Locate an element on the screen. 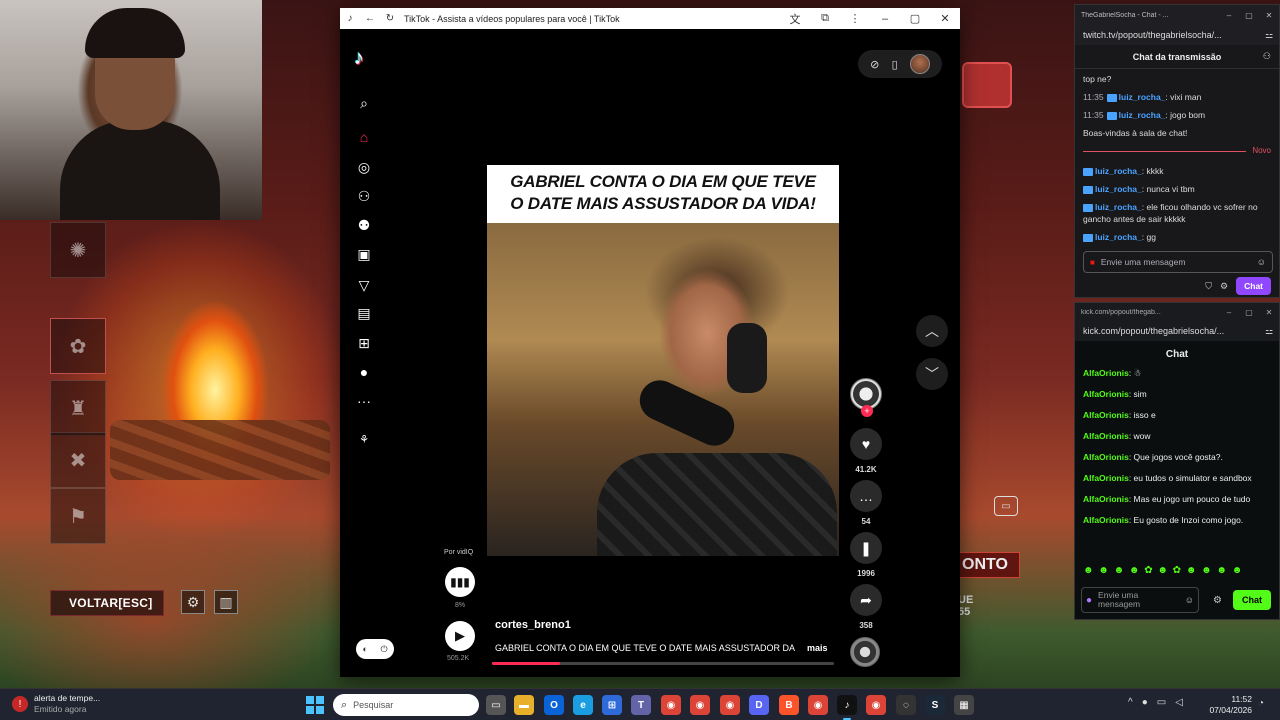 The height and width of the screenshot is (720, 1280). twitch-url-bar: twitch.tv/popout/thegabrielsocha/... ⚍ is located at coordinates (1177, 35).